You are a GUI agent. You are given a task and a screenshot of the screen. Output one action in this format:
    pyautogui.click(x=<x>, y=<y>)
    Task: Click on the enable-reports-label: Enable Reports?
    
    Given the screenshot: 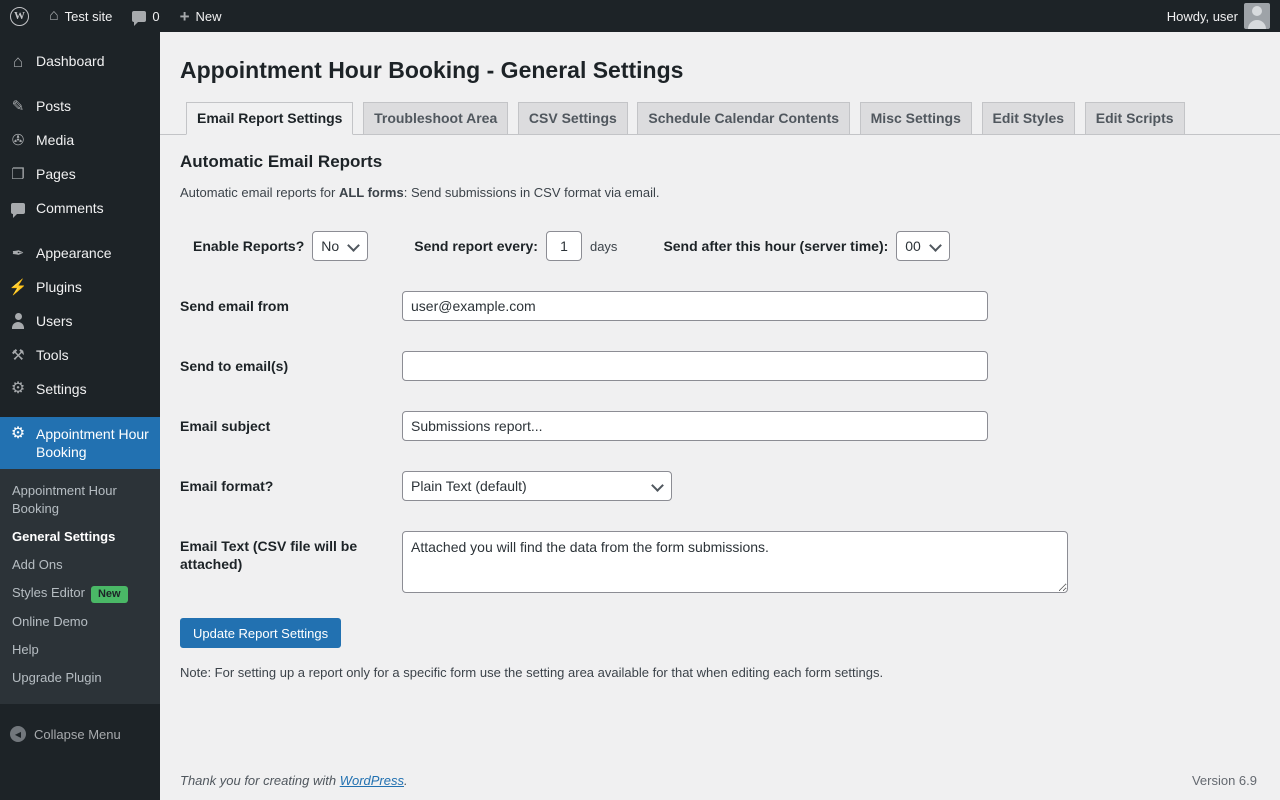 What is the action you would take?
    pyautogui.click(x=249, y=246)
    